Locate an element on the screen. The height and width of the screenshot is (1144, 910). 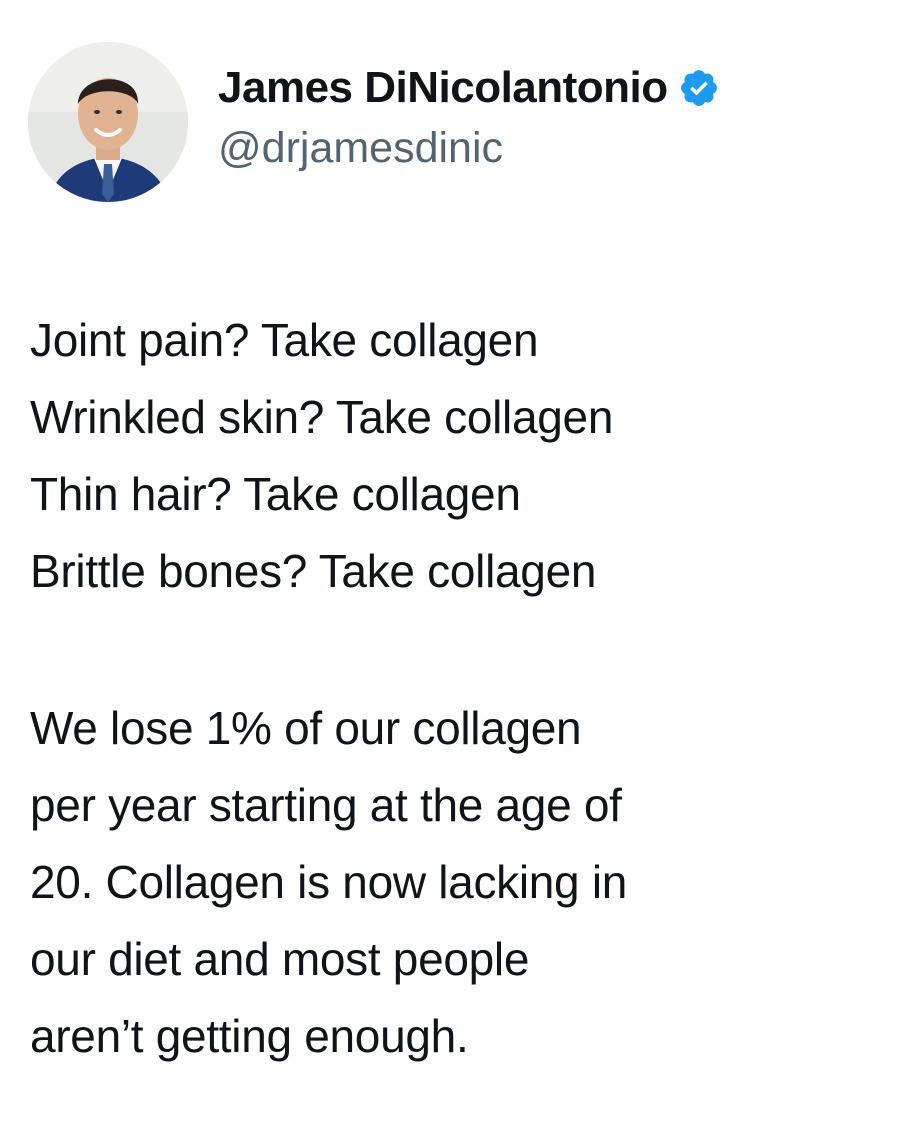
tweet-line: Thin hair? Take collagen is located at coordinates (275, 494).